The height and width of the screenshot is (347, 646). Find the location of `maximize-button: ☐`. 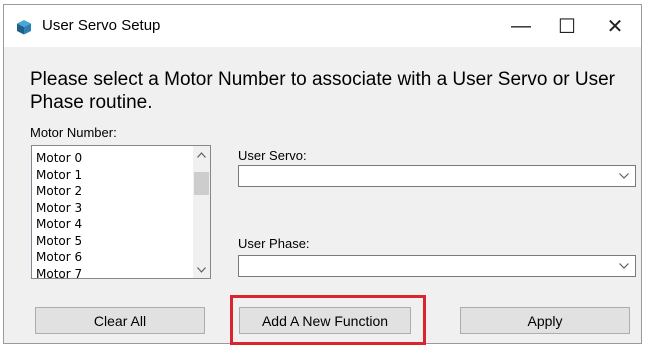

maximize-button: ☐ is located at coordinates (567, 26).